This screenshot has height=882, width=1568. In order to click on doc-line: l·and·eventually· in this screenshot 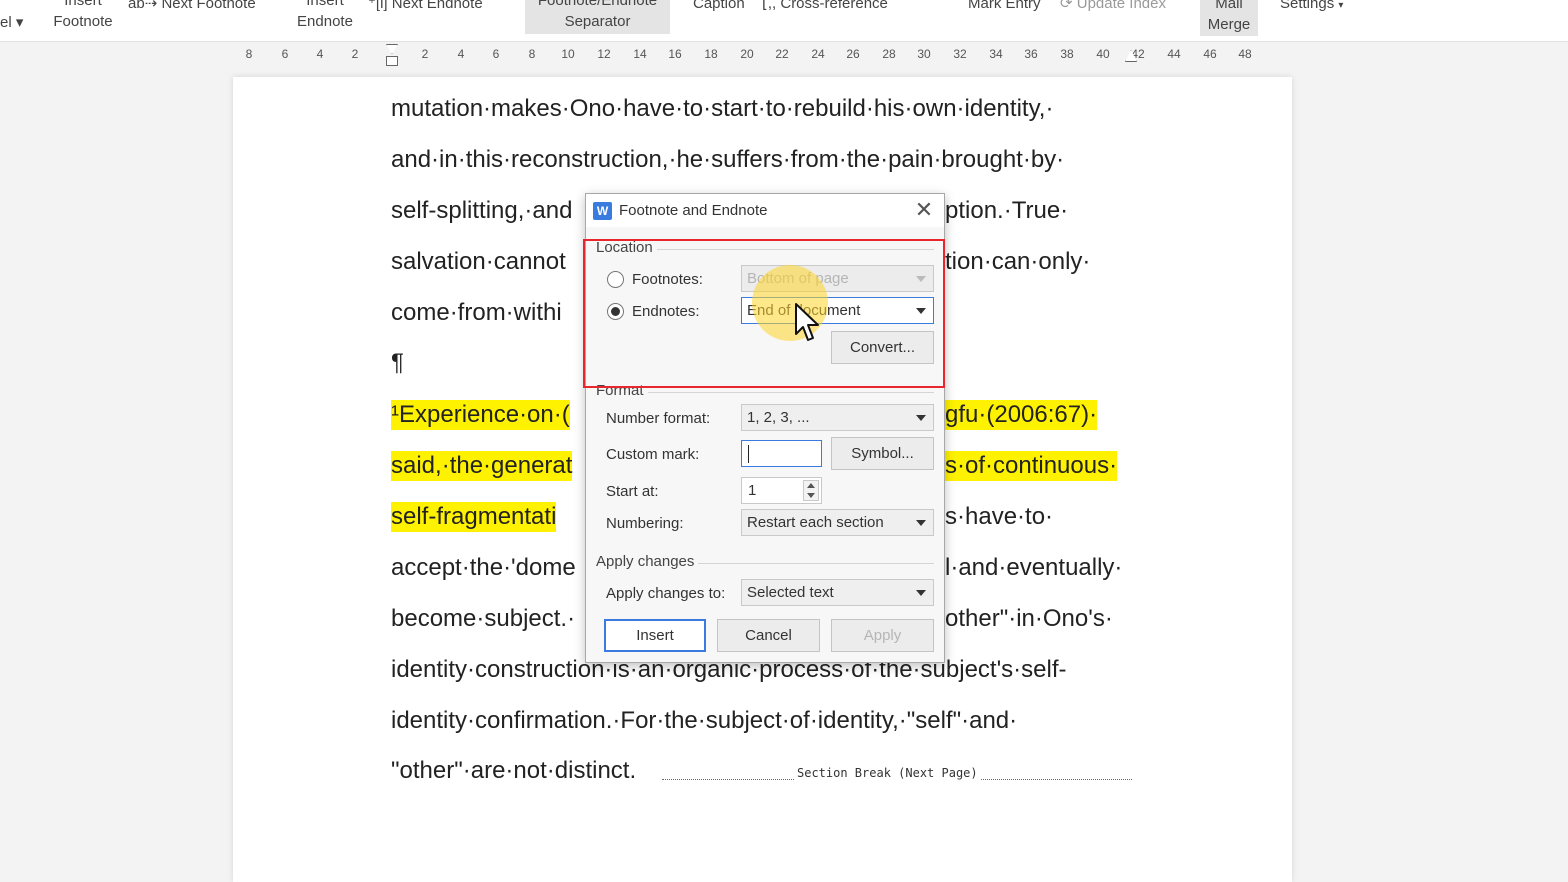, I will do `click(1034, 567)`.